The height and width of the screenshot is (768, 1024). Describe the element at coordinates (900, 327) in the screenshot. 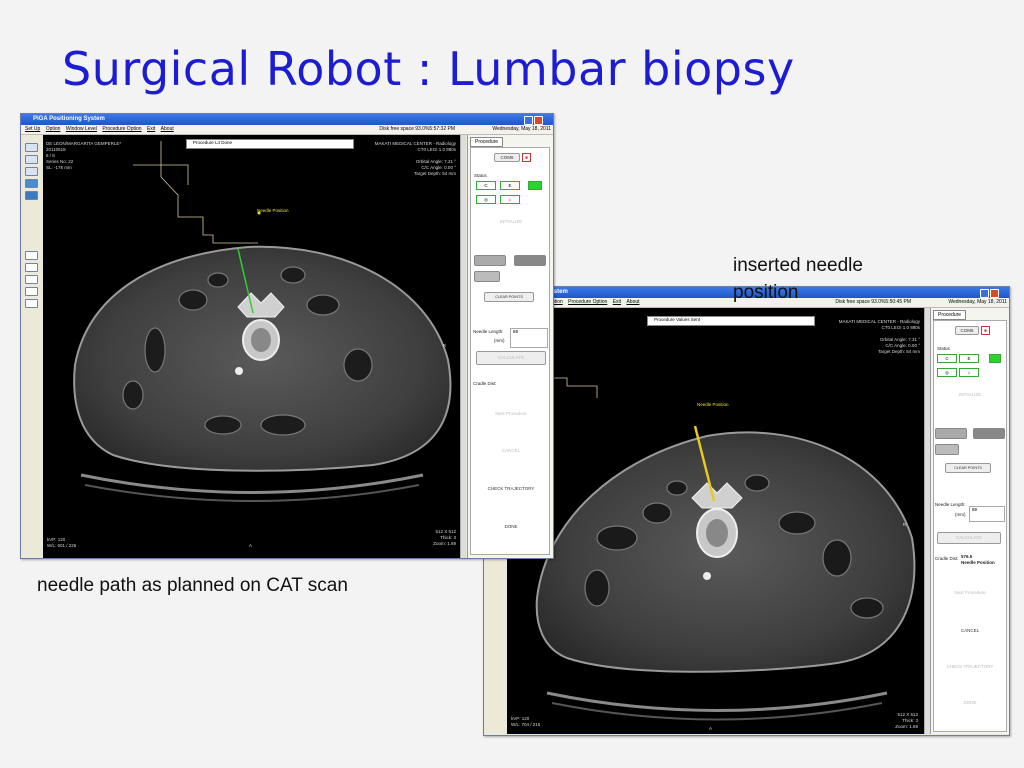

I see `hospital-info-2: CT0 LEGI 1.0 880s` at that location.